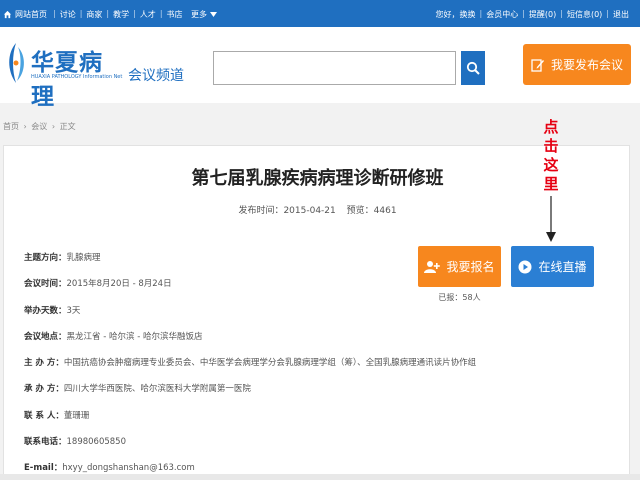 This screenshot has width=640, height=480. I want to click on breadcrumb: 首页 › 会议 › 正文, so click(40, 126).